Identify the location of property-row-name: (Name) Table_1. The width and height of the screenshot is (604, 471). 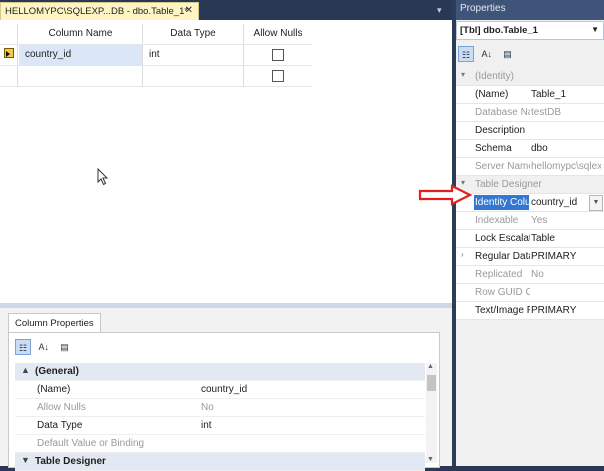
(530, 95).